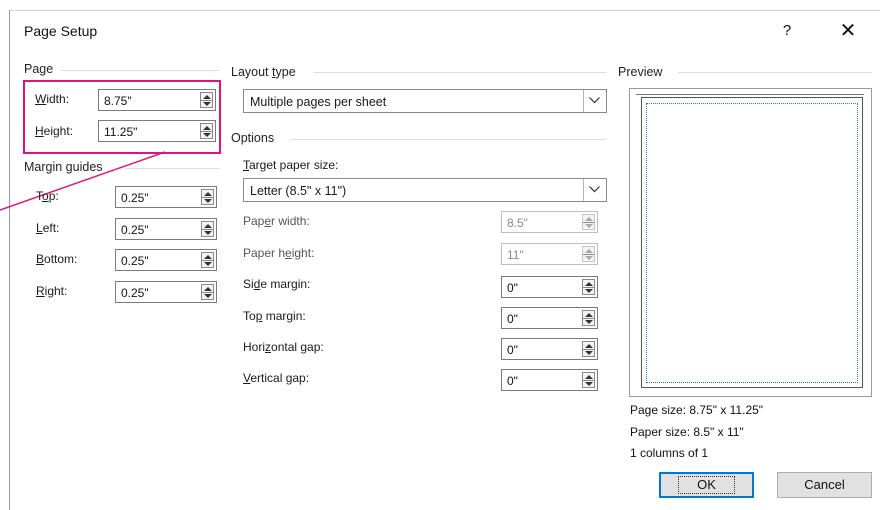  What do you see at coordinates (63, 167) in the screenshot?
I see `margin-guides-section-label: Margin guides` at bounding box center [63, 167].